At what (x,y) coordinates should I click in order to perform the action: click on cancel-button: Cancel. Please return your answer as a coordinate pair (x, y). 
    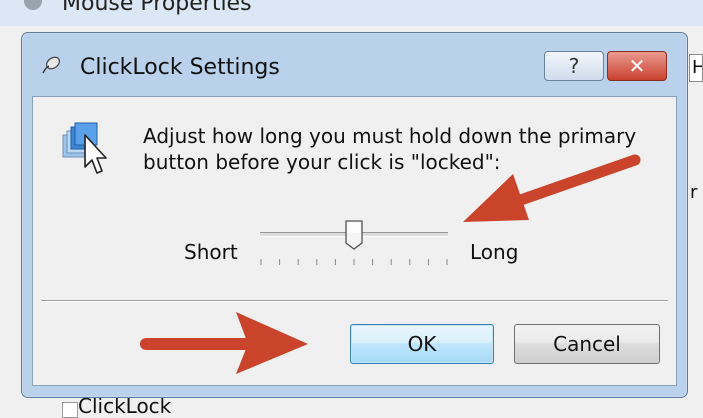
    Looking at the image, I should click on (587, 344).